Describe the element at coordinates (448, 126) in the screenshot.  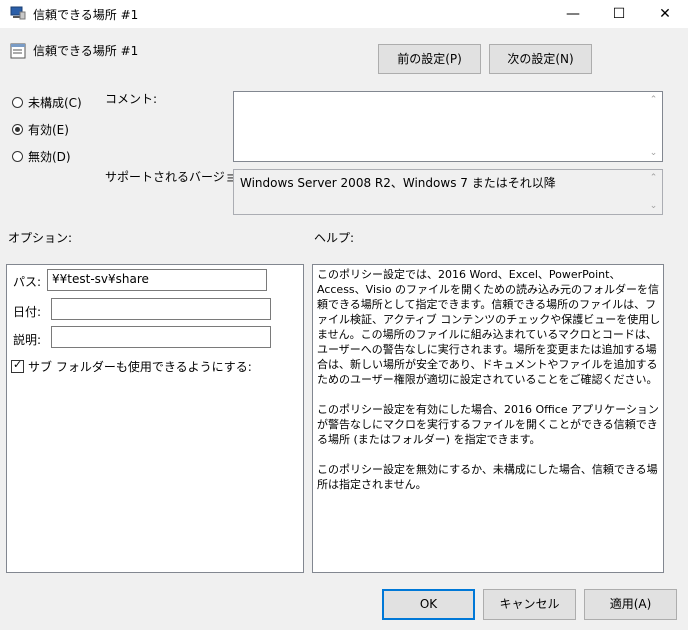
I see `comment-textarea: ⌃ ⌄` at that location.